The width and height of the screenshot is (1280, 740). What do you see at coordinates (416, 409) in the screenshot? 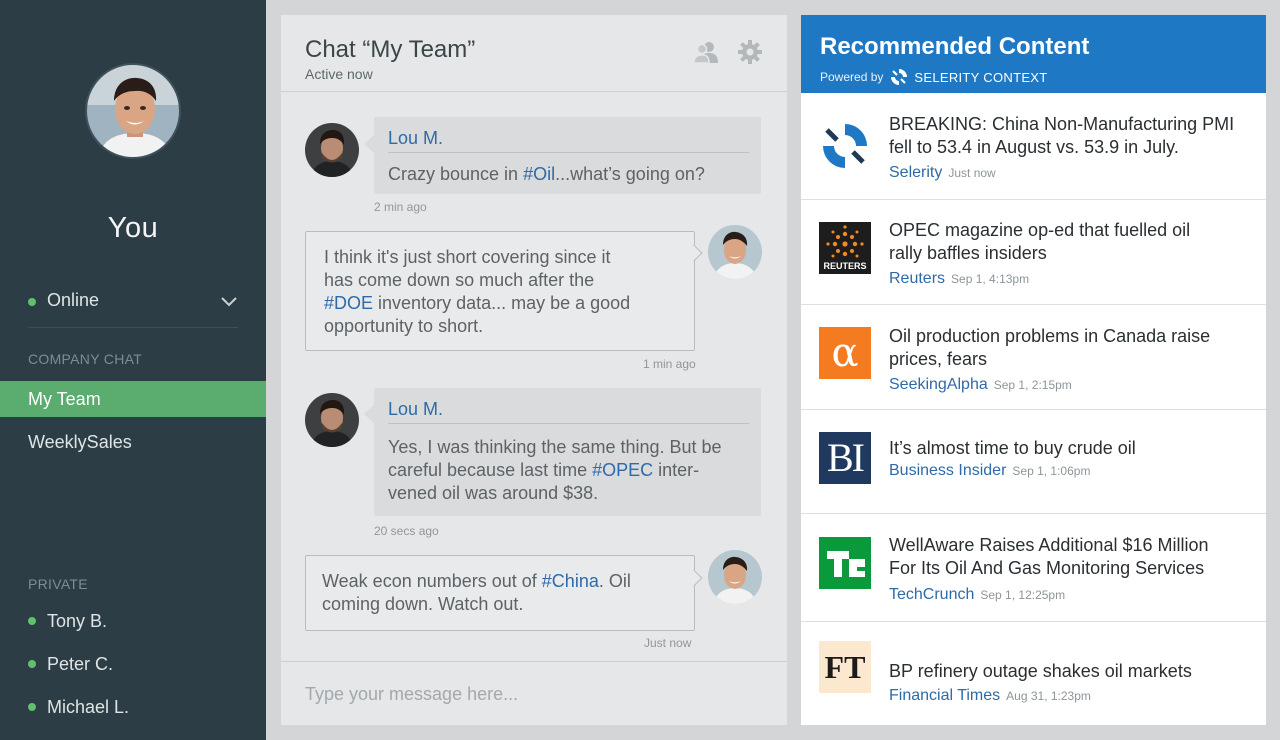
I see `message-sender: Lou M.` at bounding box center [416, 409].